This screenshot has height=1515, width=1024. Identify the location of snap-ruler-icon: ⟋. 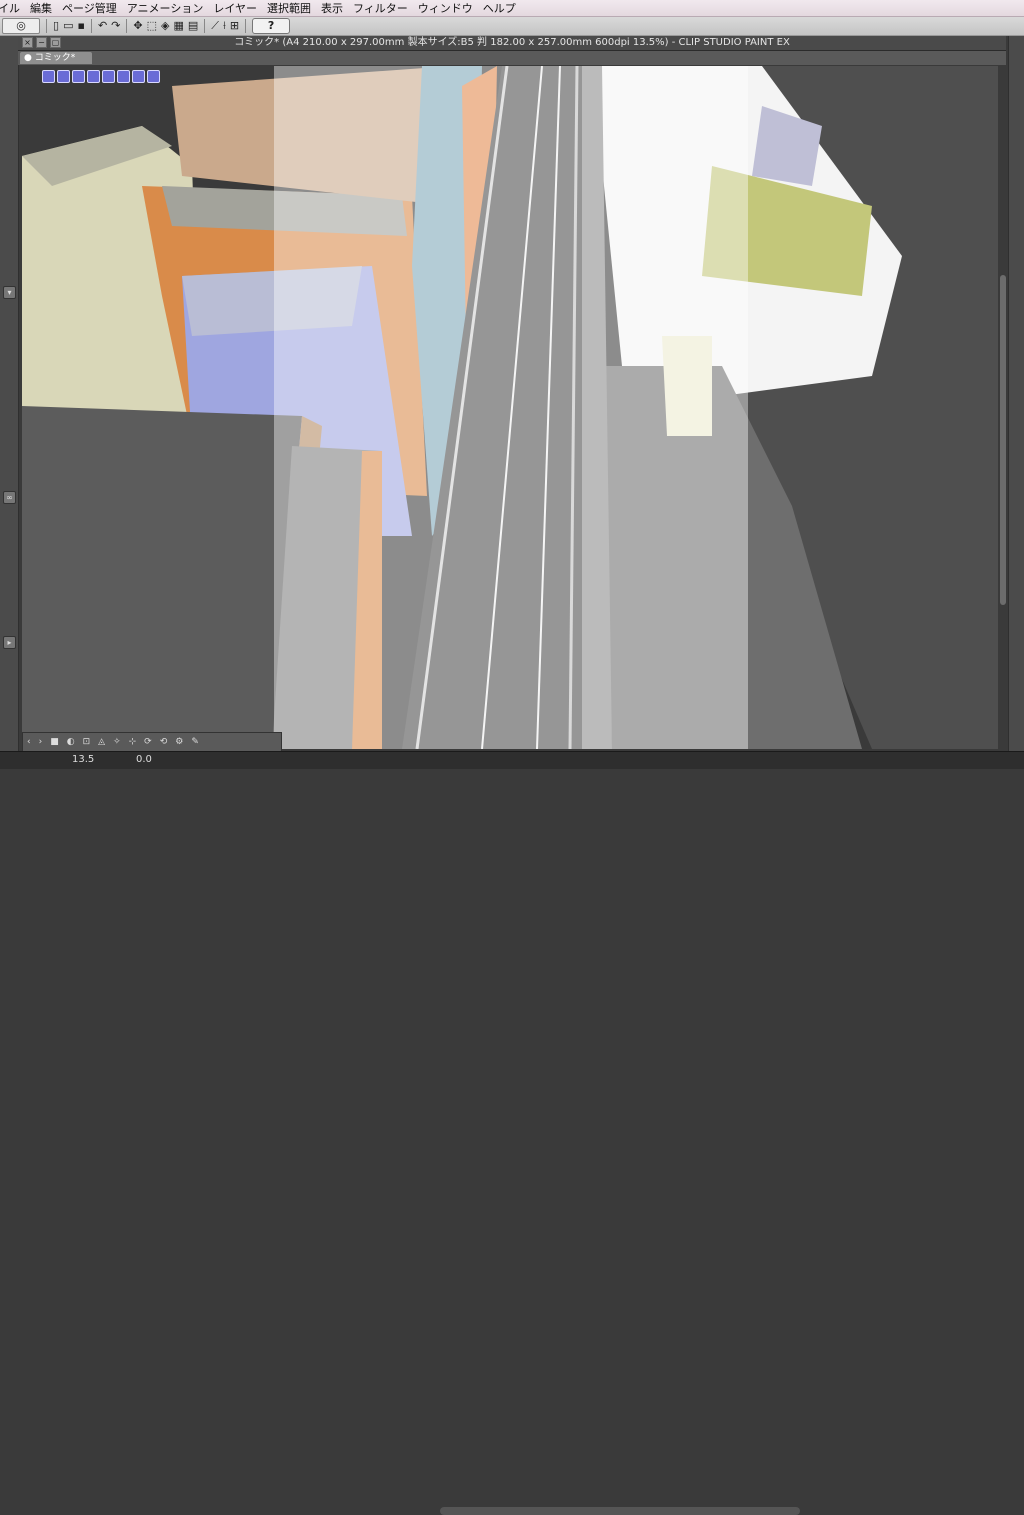
(215, 26).